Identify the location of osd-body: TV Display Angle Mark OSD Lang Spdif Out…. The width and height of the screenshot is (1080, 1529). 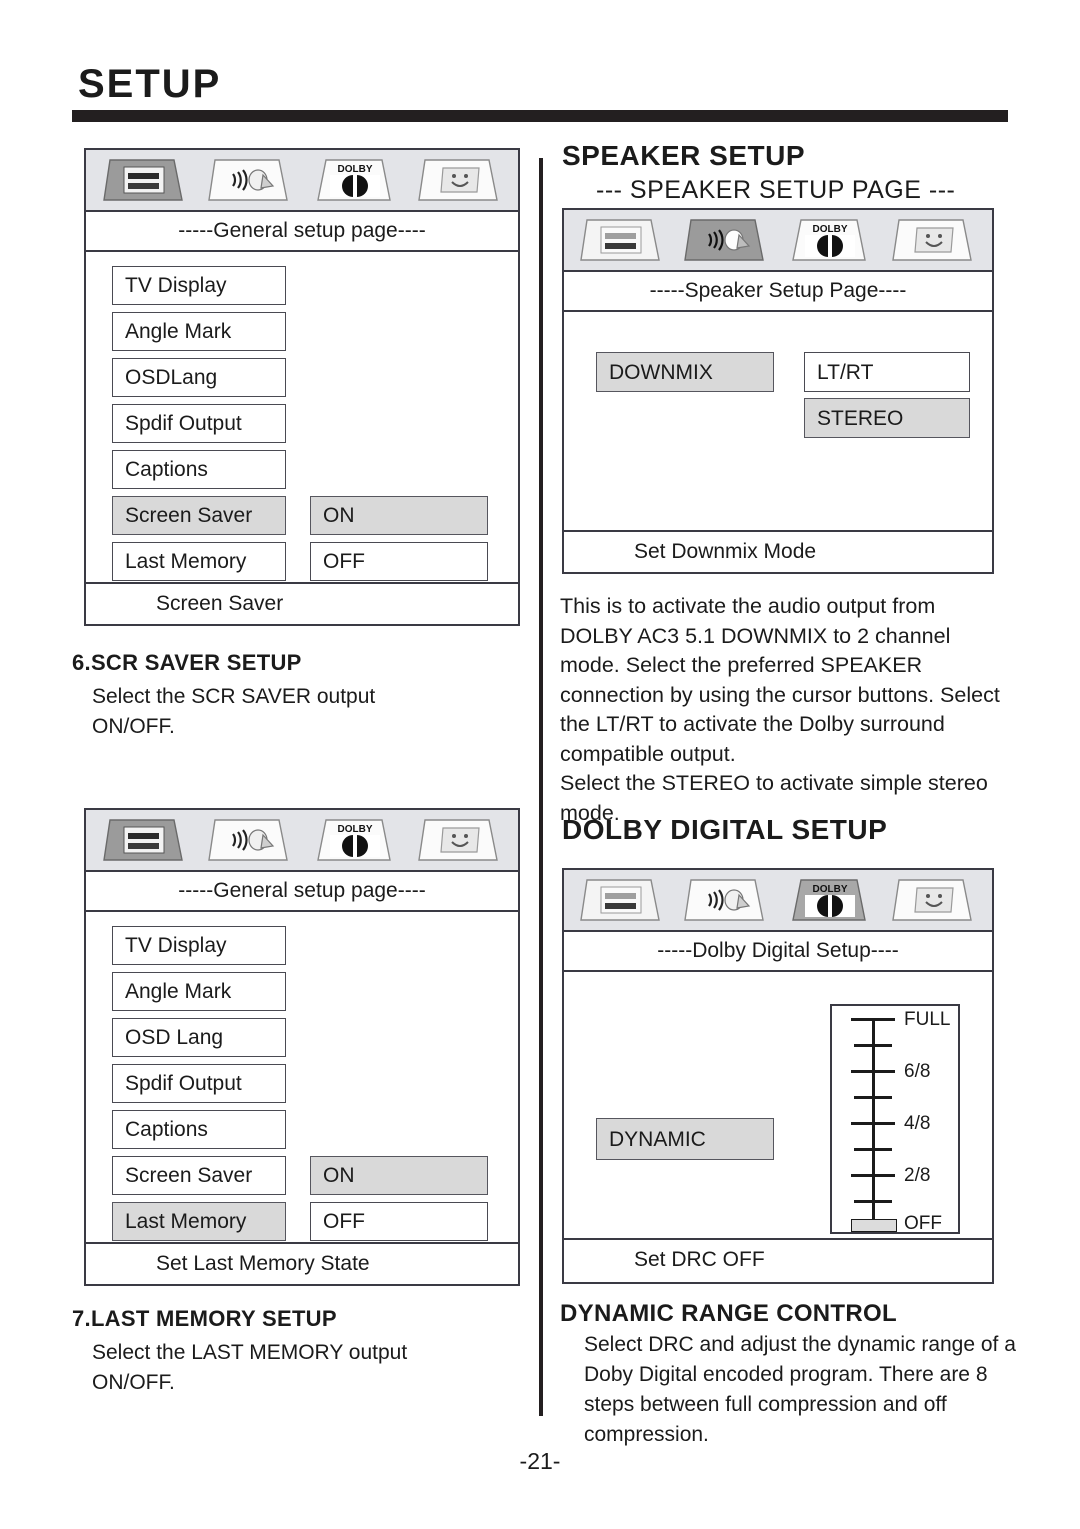
(302, 1077).